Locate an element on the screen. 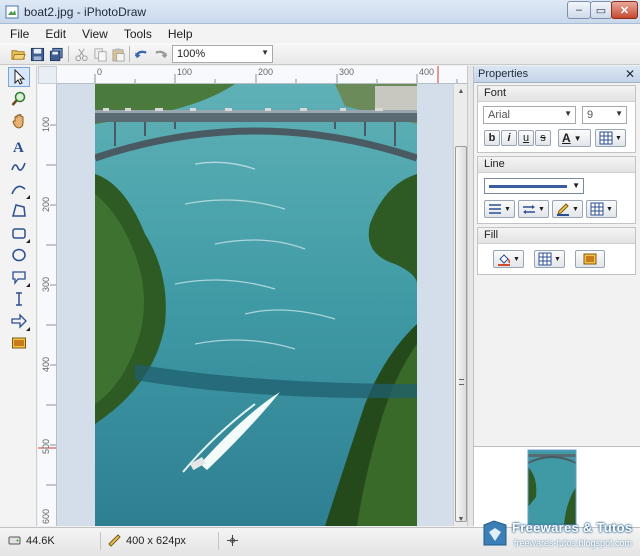 The width and height of the screenshot is (640, 556). title-bar: boat2.jpg - iPhotoDraw – ▭ ✕ is located at coordinates (320, 12).